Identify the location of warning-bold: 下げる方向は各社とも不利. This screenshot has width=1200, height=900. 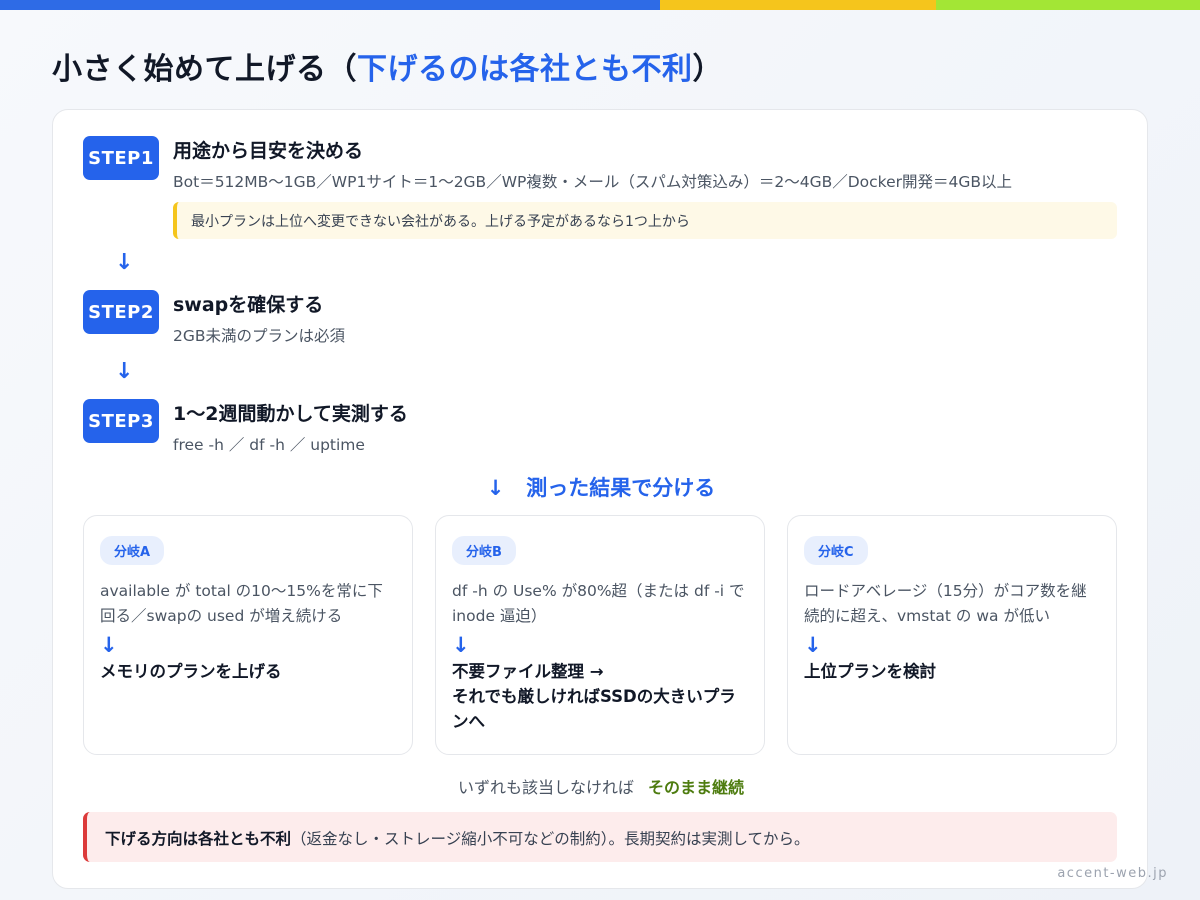
(198, 839).